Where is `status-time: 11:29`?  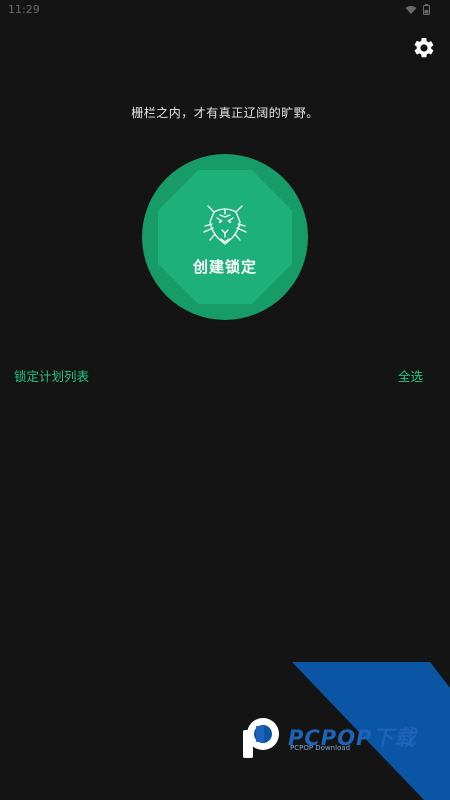
status-time: 11:29 is located at coordinates (24, 9).